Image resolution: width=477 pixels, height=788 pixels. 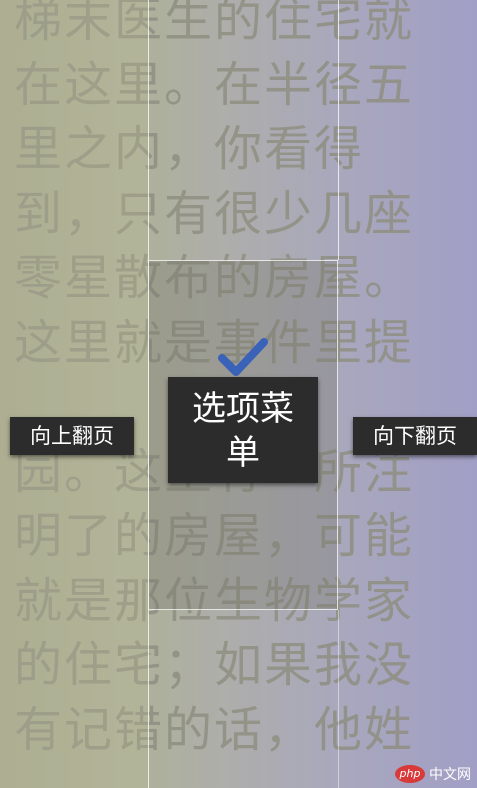 I want to click on prev-page-button: 向上翻页, so click(x=72, y=436).